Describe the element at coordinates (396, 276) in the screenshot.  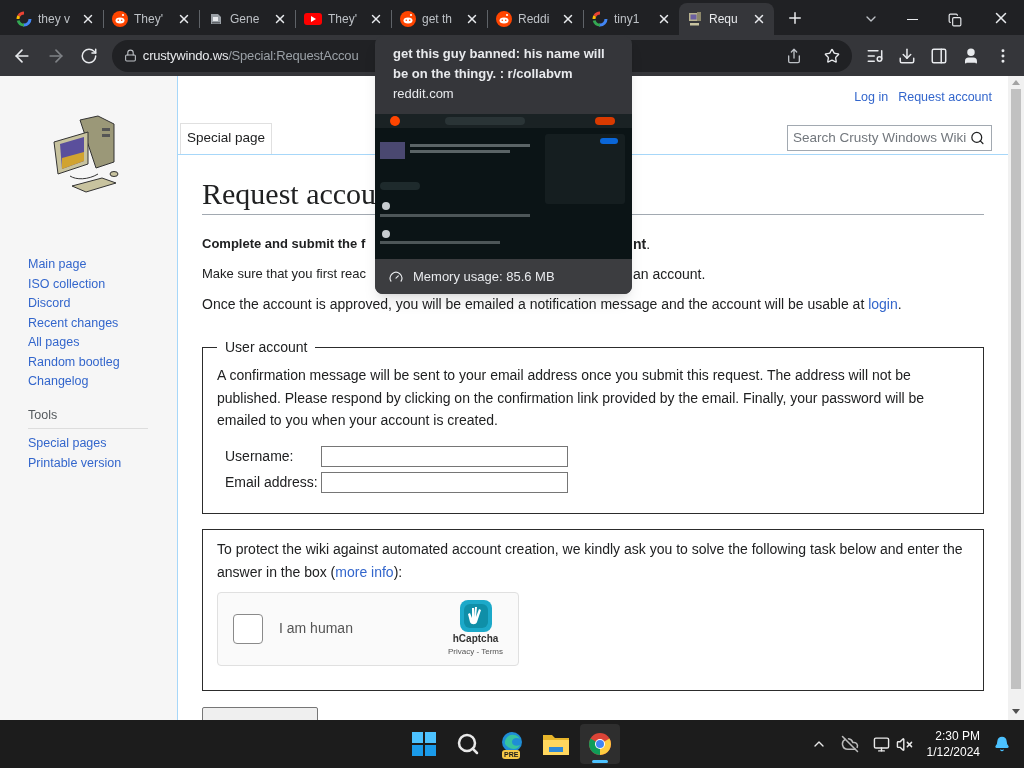
I see `gauge-icon` at that location.